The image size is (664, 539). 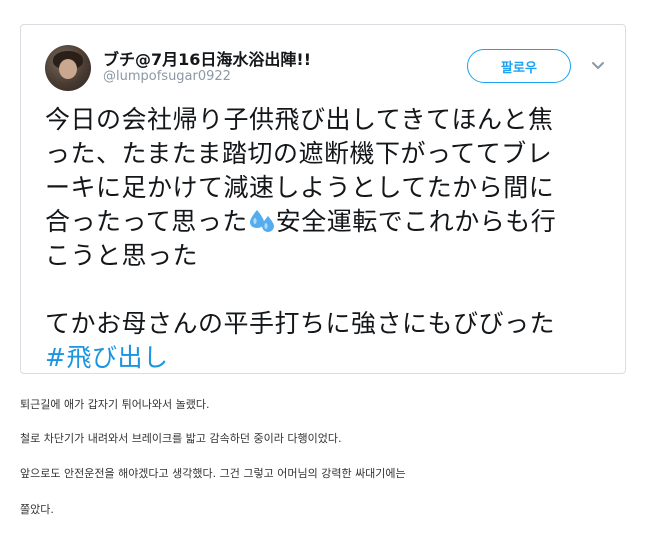 What do you see at coordinates (181, 438) in the screenshot?
I see `caption-paragraph-2: 철로 차단기가 내려와서 브레이크를 밟고 감속하던 중이라 다행이었다.` at bounding box center [181, 438].